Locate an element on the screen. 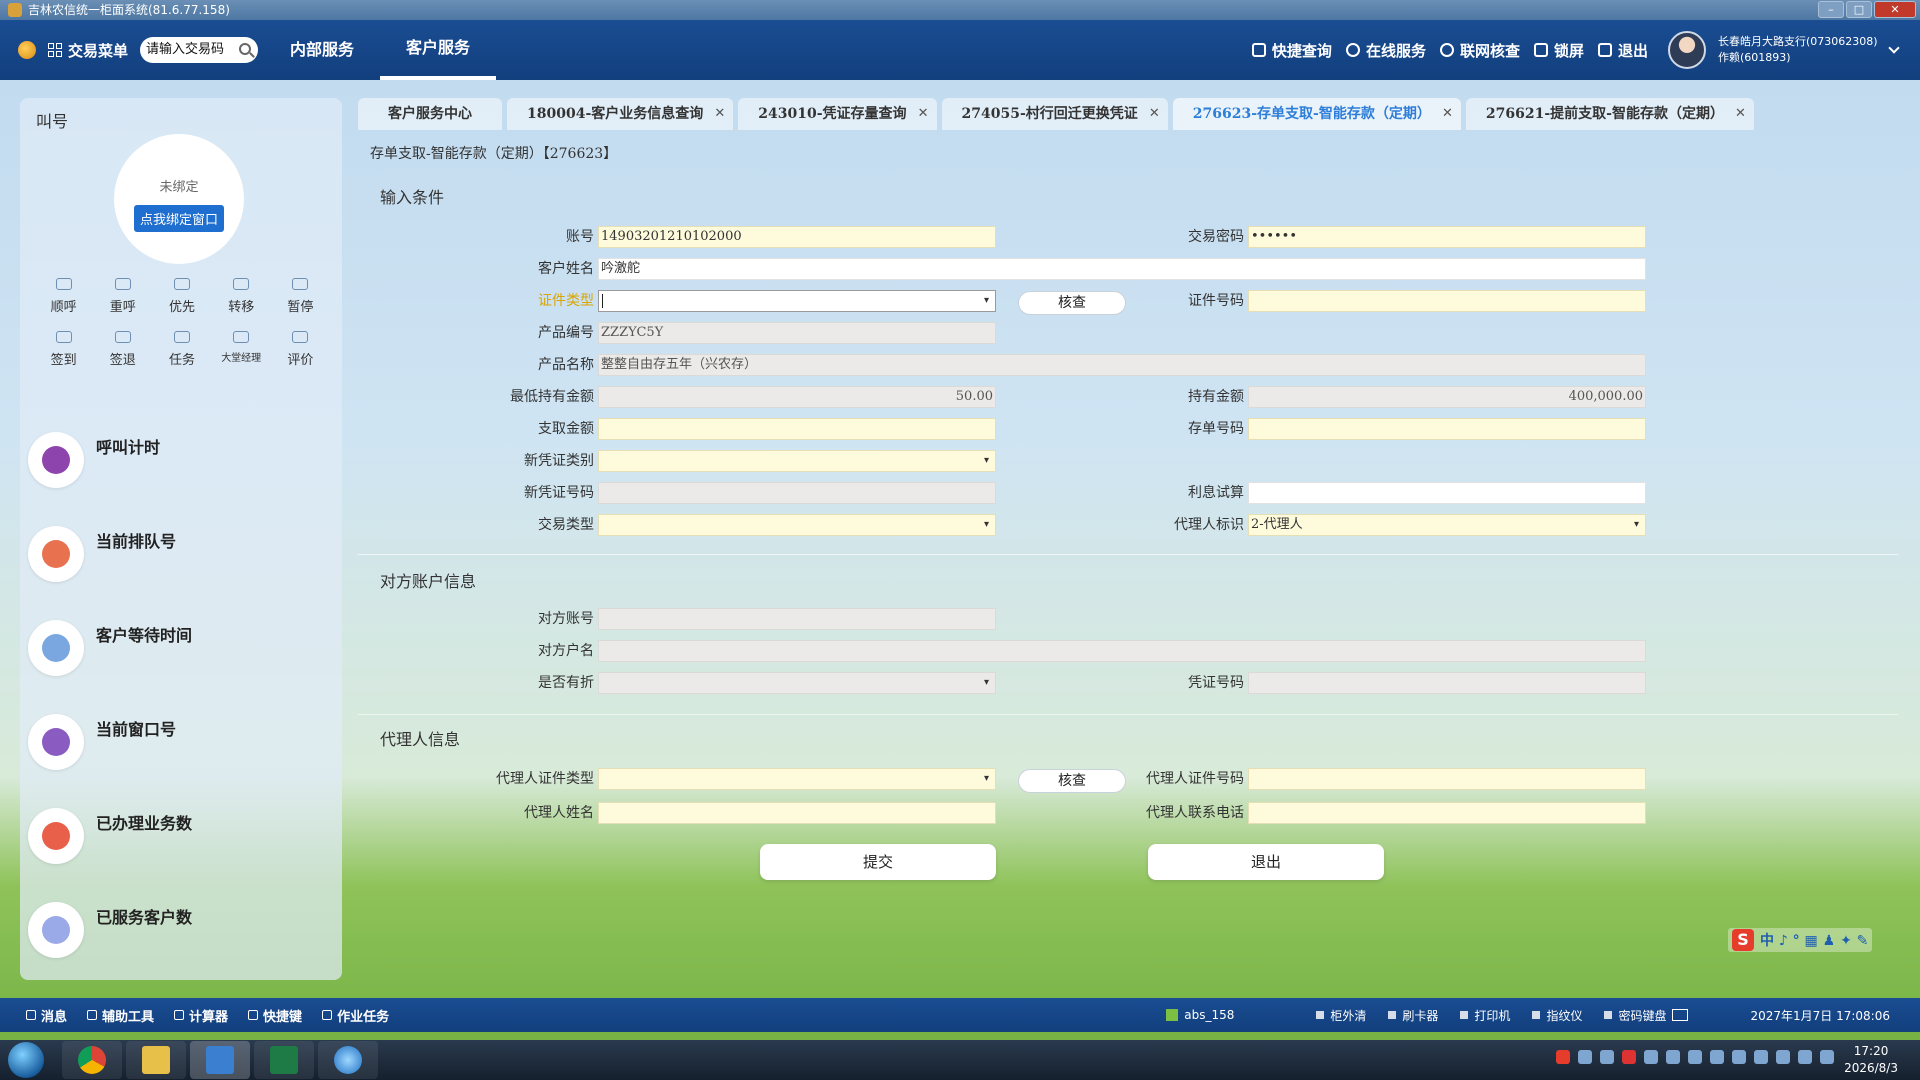 The height and width of the screenshot is (1080, 1920). sogou-ime-icon: S is located at coordinates (1743, 940).